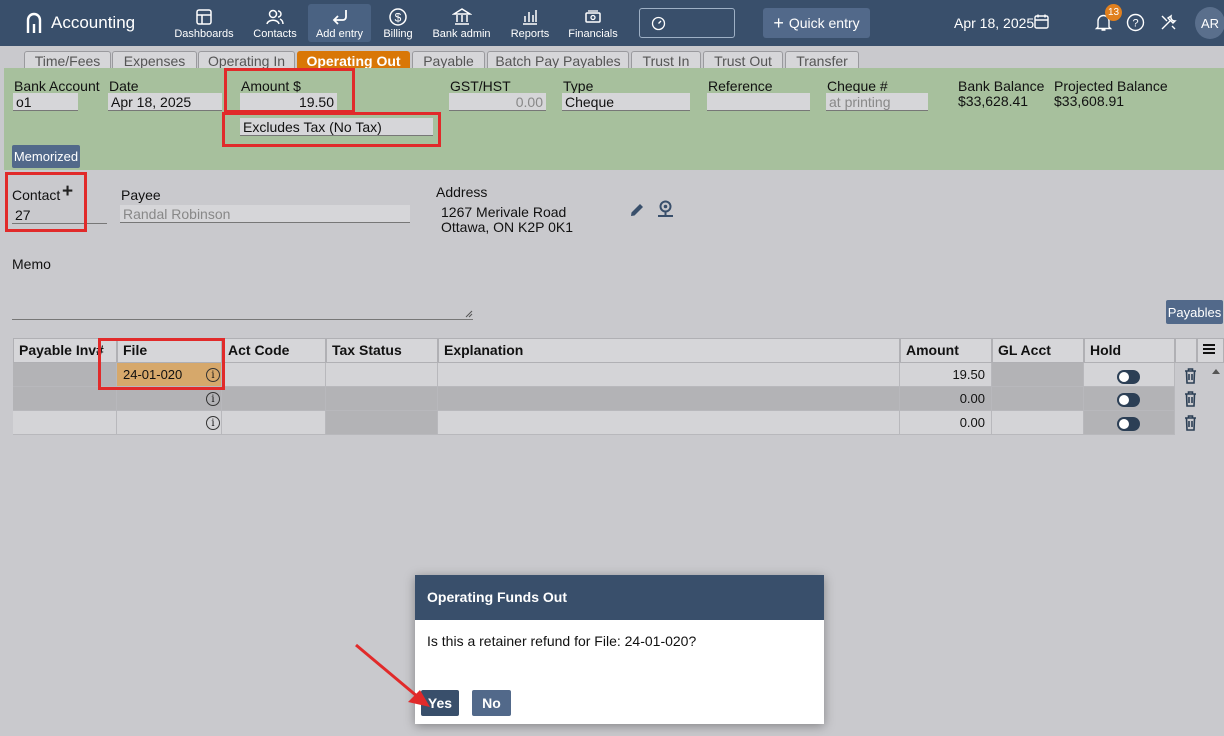  I want to click on bank-balance-label: Bank Balance, so click(1001, 86).